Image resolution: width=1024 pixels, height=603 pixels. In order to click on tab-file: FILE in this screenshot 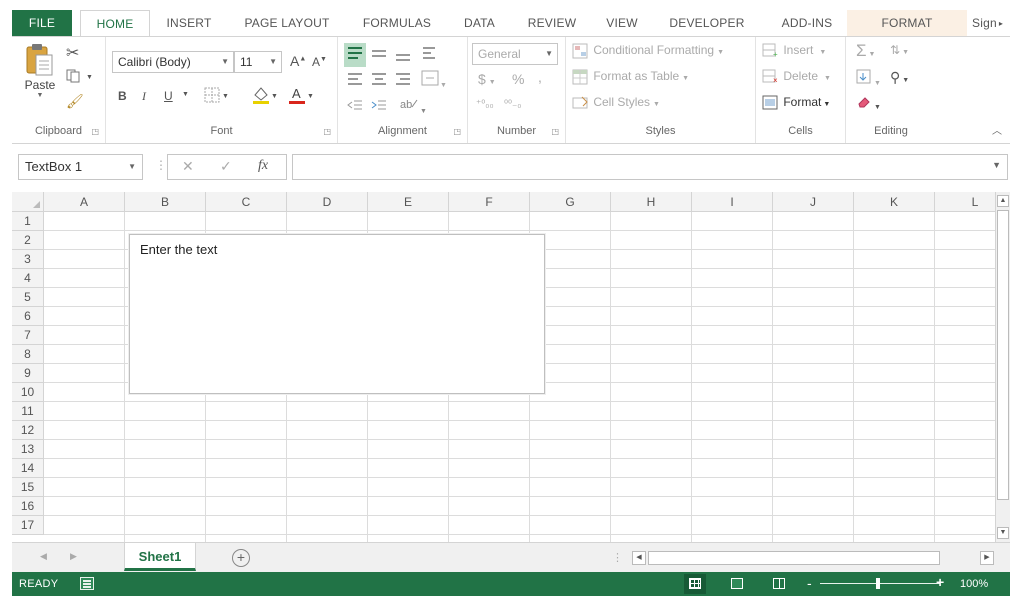, I will do `click(42, 23)`.